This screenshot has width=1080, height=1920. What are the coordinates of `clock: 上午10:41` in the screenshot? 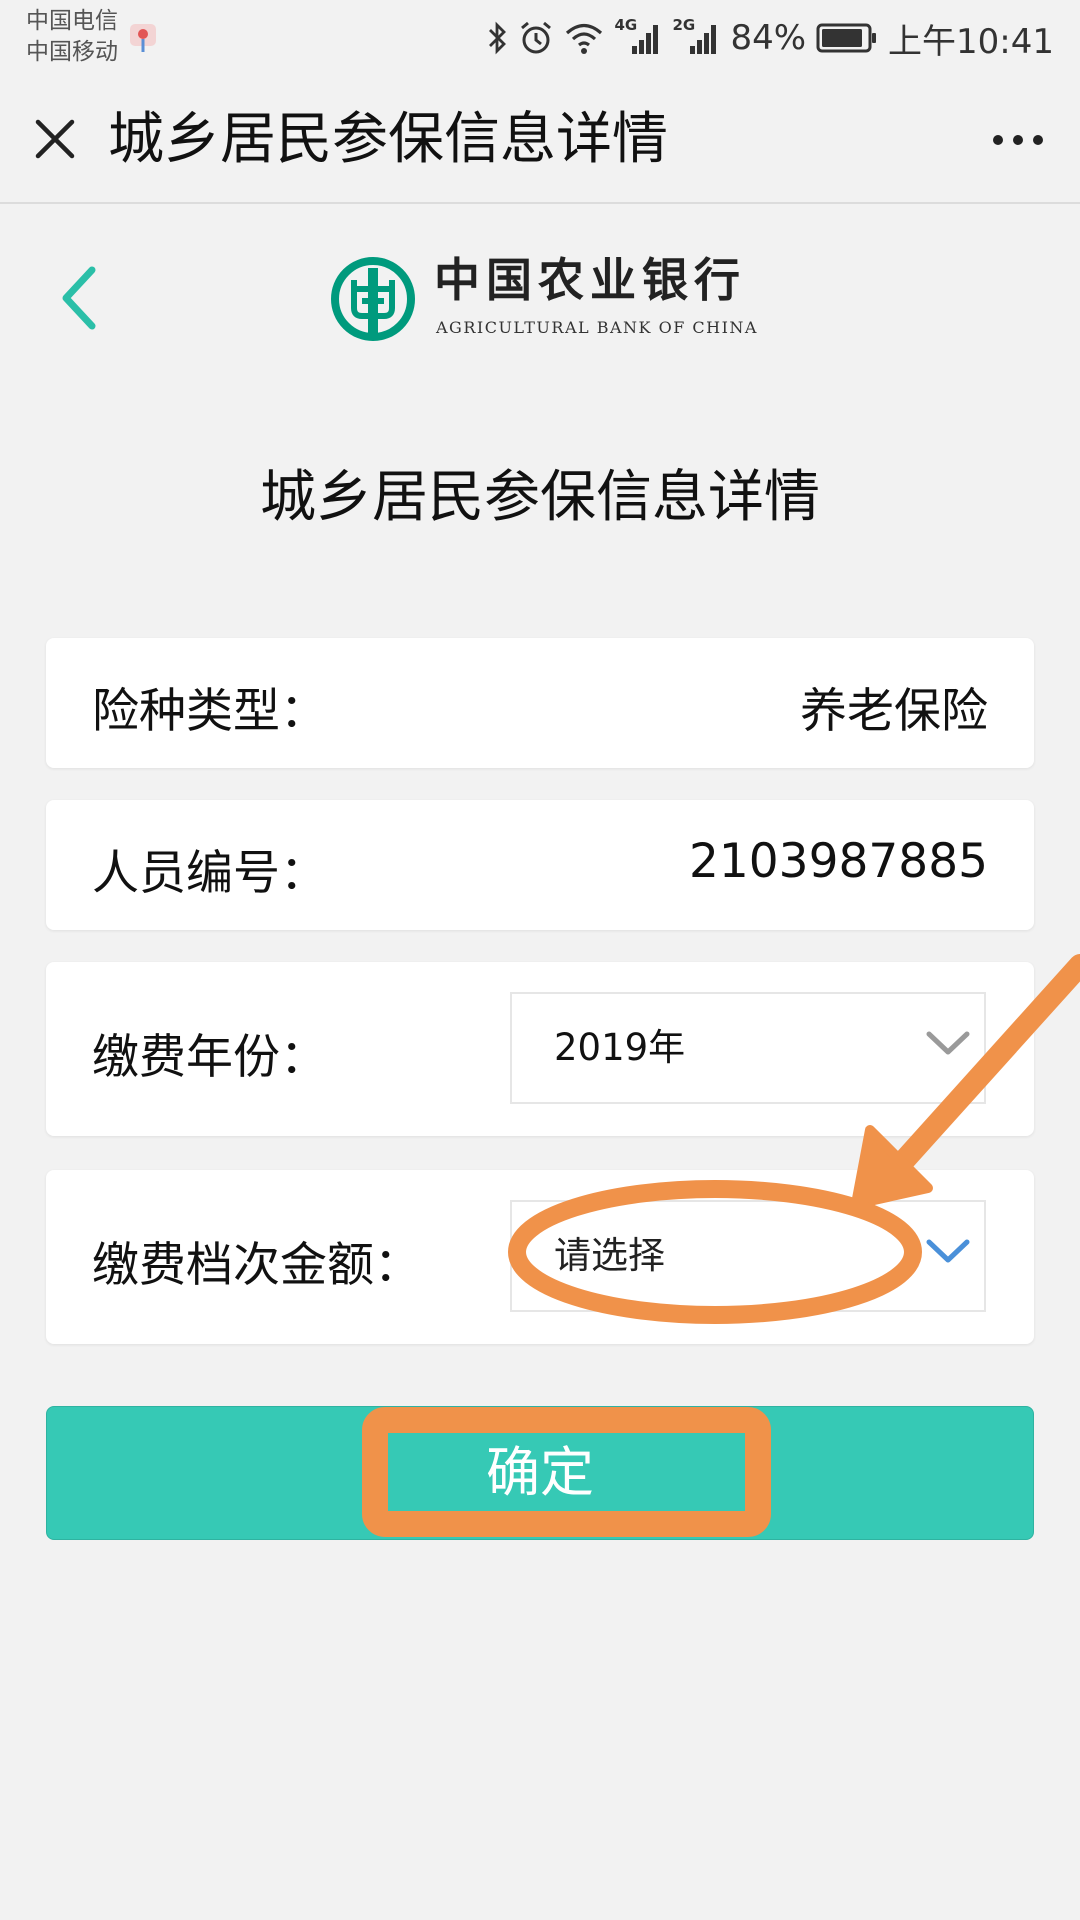 It's located at (971, 41).